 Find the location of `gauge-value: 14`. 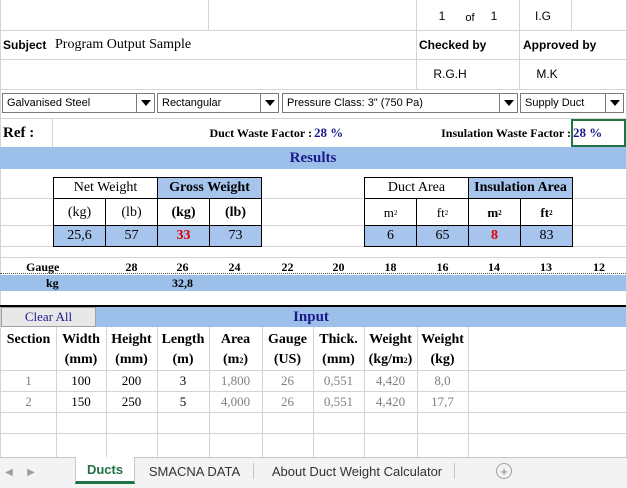

gauge-value: 14 is located at coordinates (494, 266).